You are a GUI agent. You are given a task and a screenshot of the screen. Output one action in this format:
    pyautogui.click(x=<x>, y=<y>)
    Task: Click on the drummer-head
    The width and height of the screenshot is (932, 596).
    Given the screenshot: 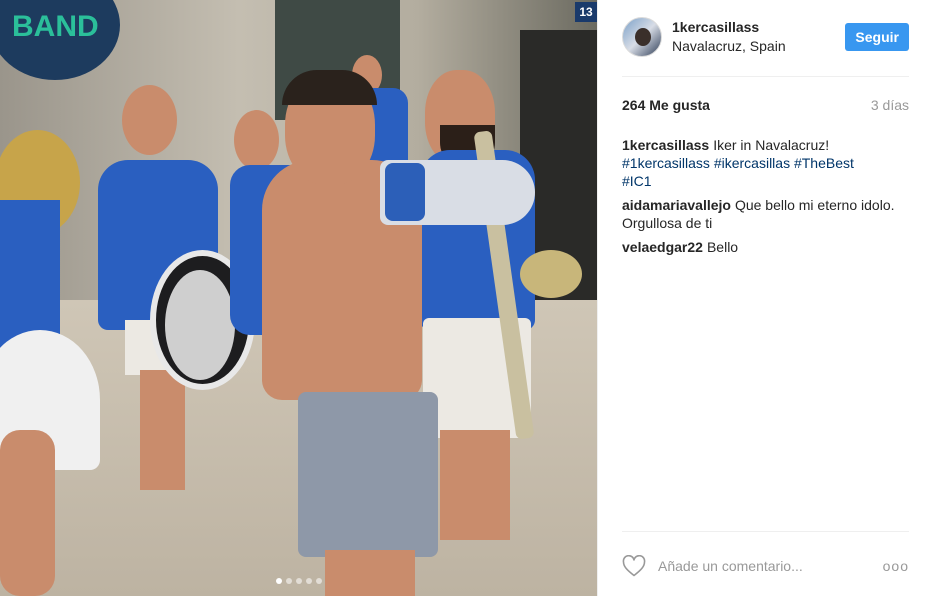 What is the action you would take?
    pyautogui.click(x=149, y=120)
    